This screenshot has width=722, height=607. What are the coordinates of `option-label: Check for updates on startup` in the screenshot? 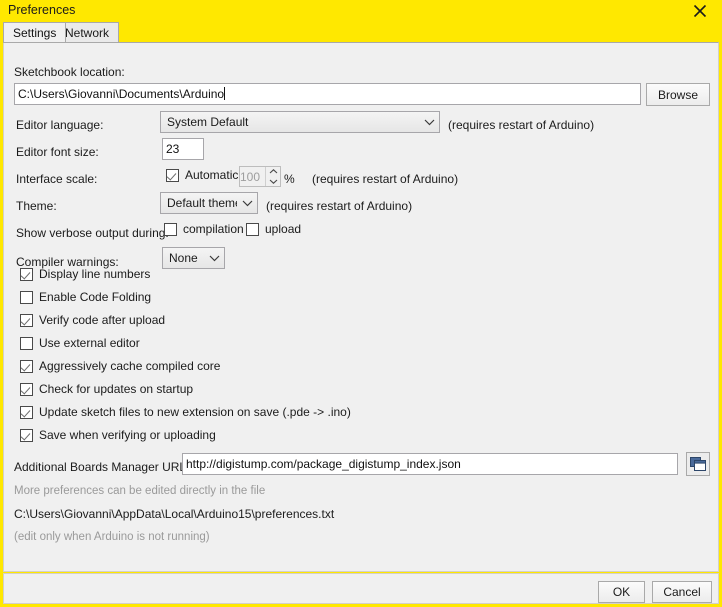 It's located at (116, 389).